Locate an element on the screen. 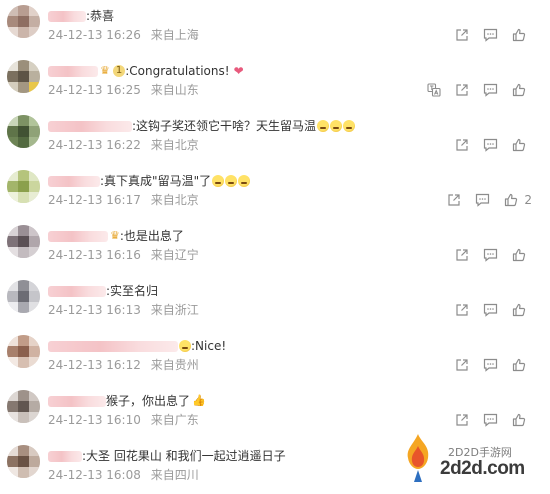 The width and height of the screenshot is (550, 494). comment-time: 24-12-13 16:22 is located at coordinates (94, 145).